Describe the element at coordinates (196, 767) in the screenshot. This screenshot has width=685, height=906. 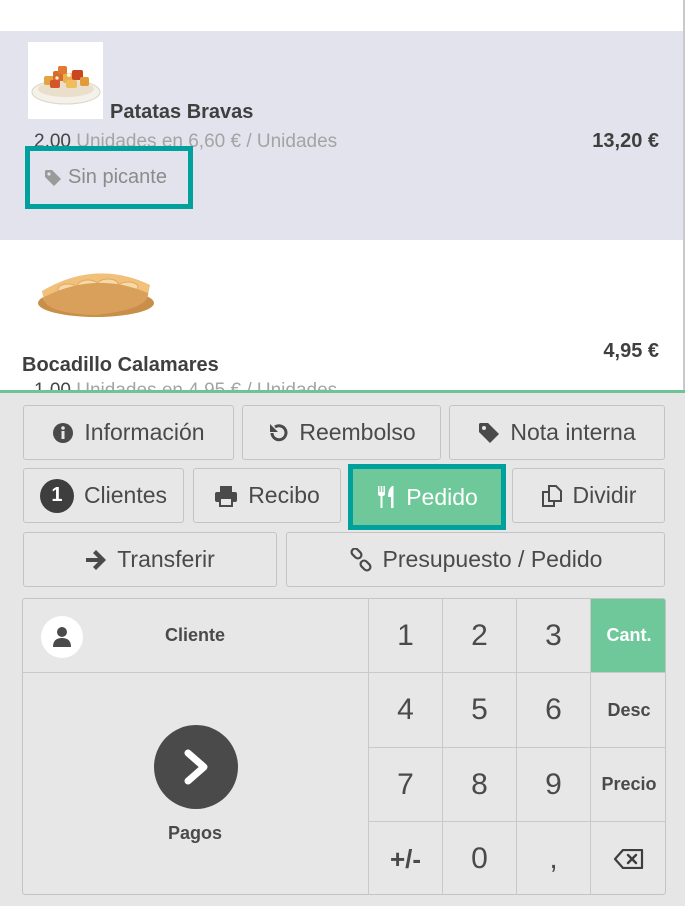
I see `chevron-right-icon` at that location.